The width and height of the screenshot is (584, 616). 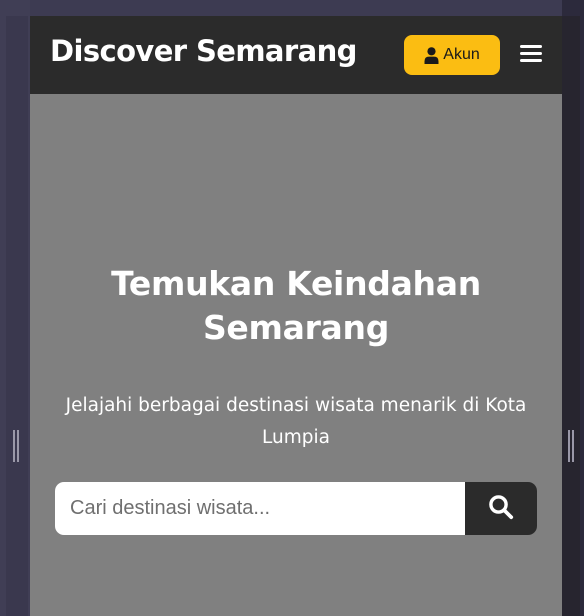 I want to click on navbar: Discover Semarang Akun, so click(x=296, y=55).